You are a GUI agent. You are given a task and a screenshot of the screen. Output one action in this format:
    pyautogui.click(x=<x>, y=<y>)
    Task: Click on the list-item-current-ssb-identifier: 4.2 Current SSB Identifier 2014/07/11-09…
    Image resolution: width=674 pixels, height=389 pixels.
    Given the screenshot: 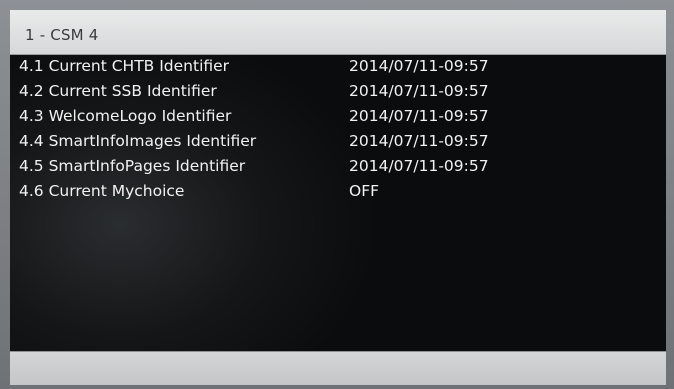 What is the action you would take?
    pyautogui.click(x=338, y=93)
    